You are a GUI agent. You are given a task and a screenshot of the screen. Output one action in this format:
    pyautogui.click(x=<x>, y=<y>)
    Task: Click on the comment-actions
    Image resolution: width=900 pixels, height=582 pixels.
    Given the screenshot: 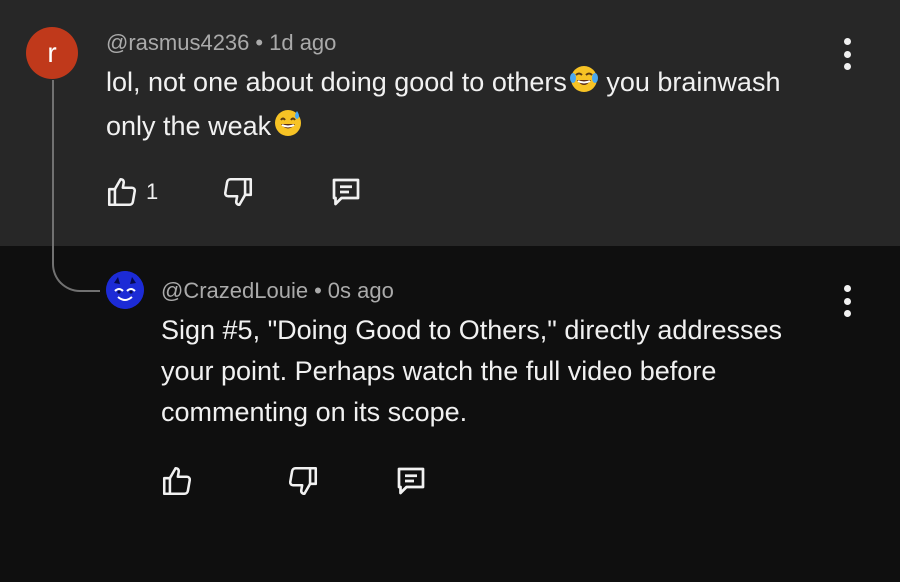 What is the action you would take?
    pyautogui.click(x=294, y=481)
    